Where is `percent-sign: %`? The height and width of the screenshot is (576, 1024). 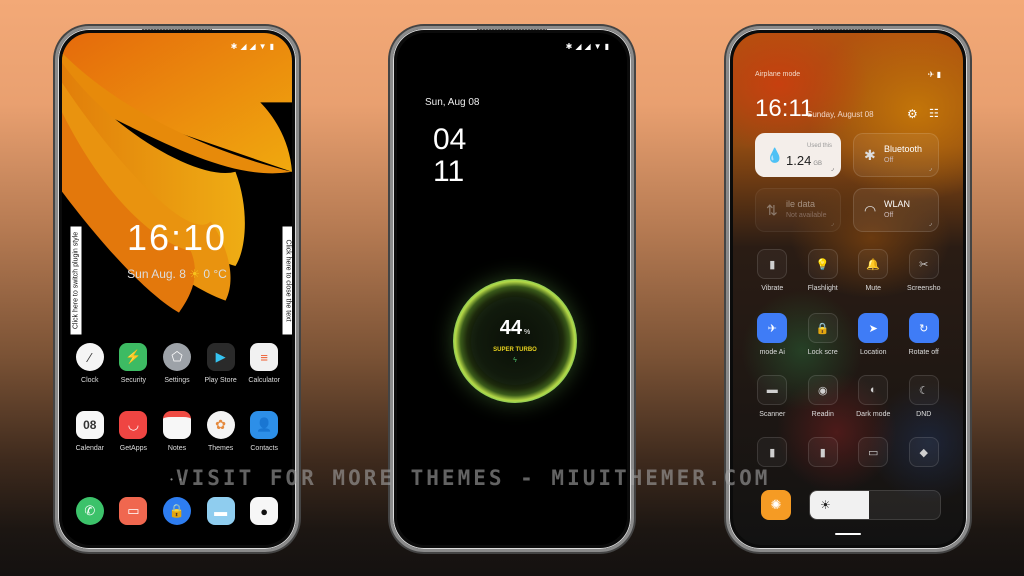 percent-sign: % is located at coordinates (527, 332).